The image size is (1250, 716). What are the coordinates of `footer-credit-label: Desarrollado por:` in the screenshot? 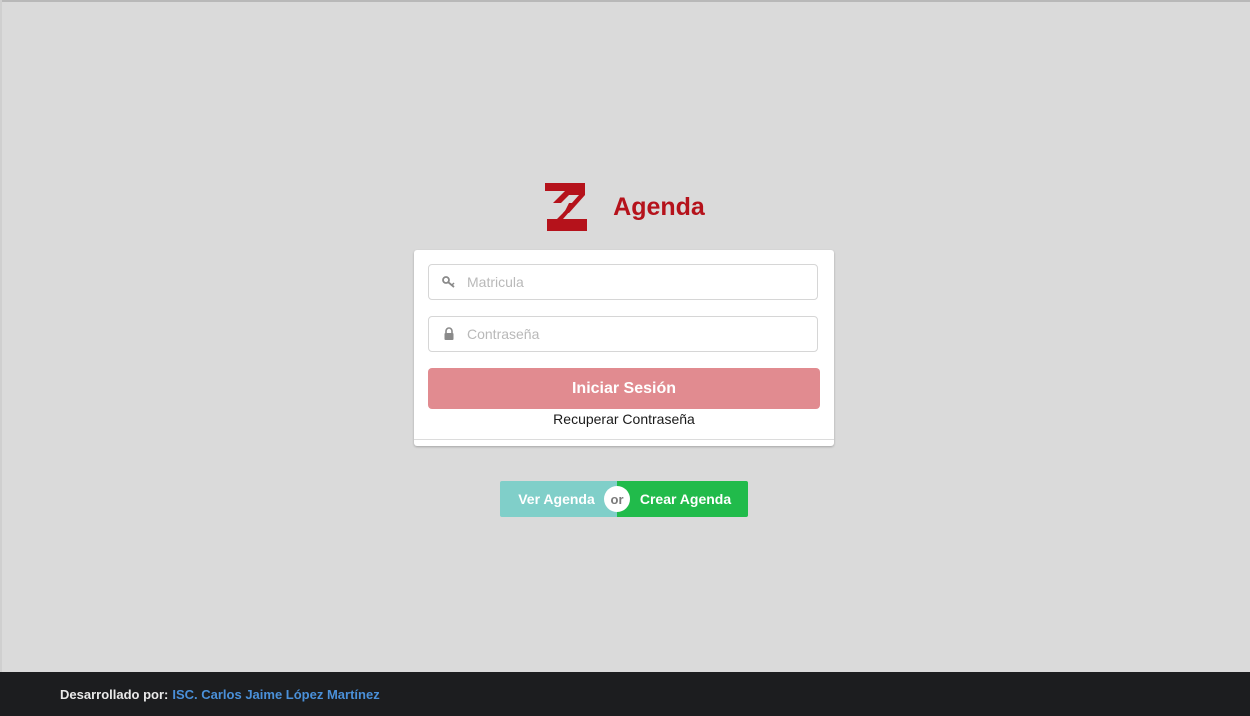 It's located at (114, 694).